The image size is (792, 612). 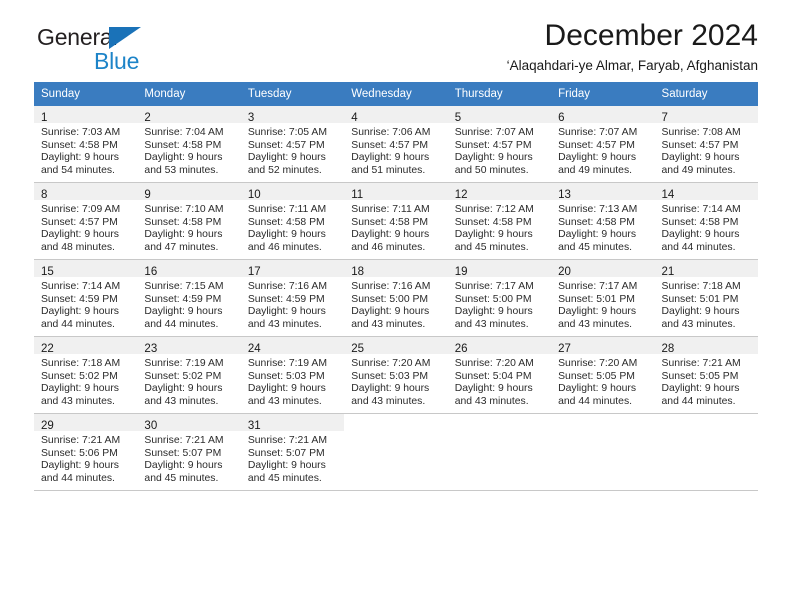 I want to click on day-number-band: 9, so click(x=189, y=192).